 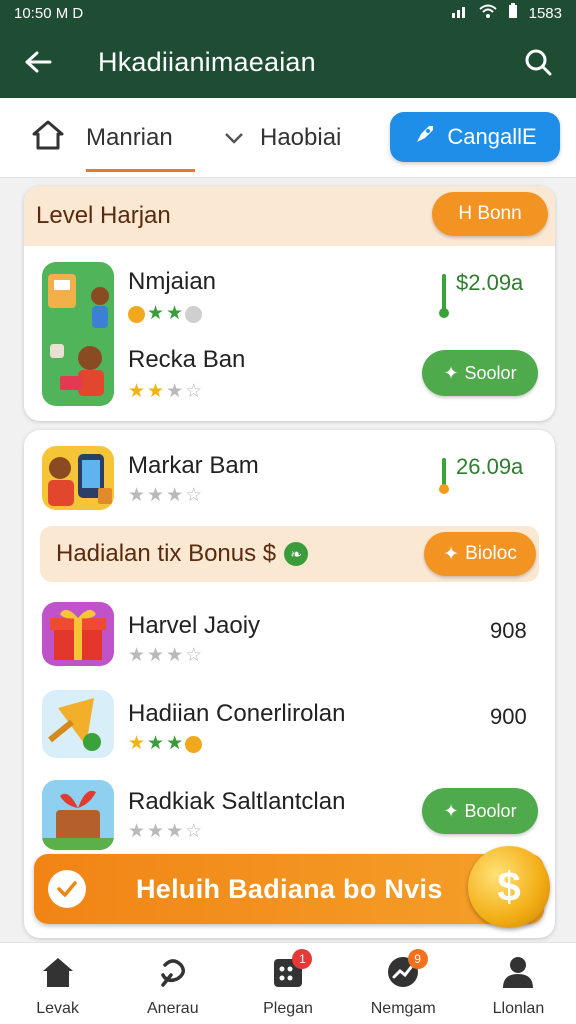 I want to click on item-price: $2.09a, so click(x=490, y=282).